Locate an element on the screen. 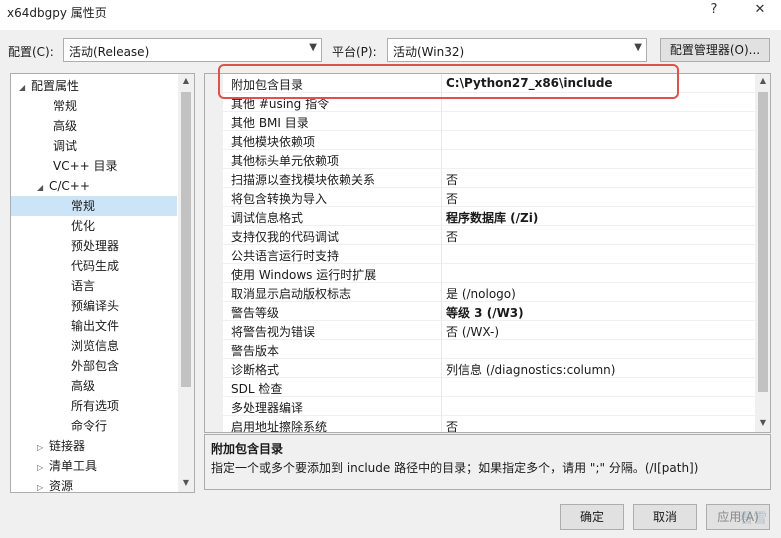 The height and width of the screenshot is (538, 781). property-name: 警告版本 is located at coordinates (255, 351).